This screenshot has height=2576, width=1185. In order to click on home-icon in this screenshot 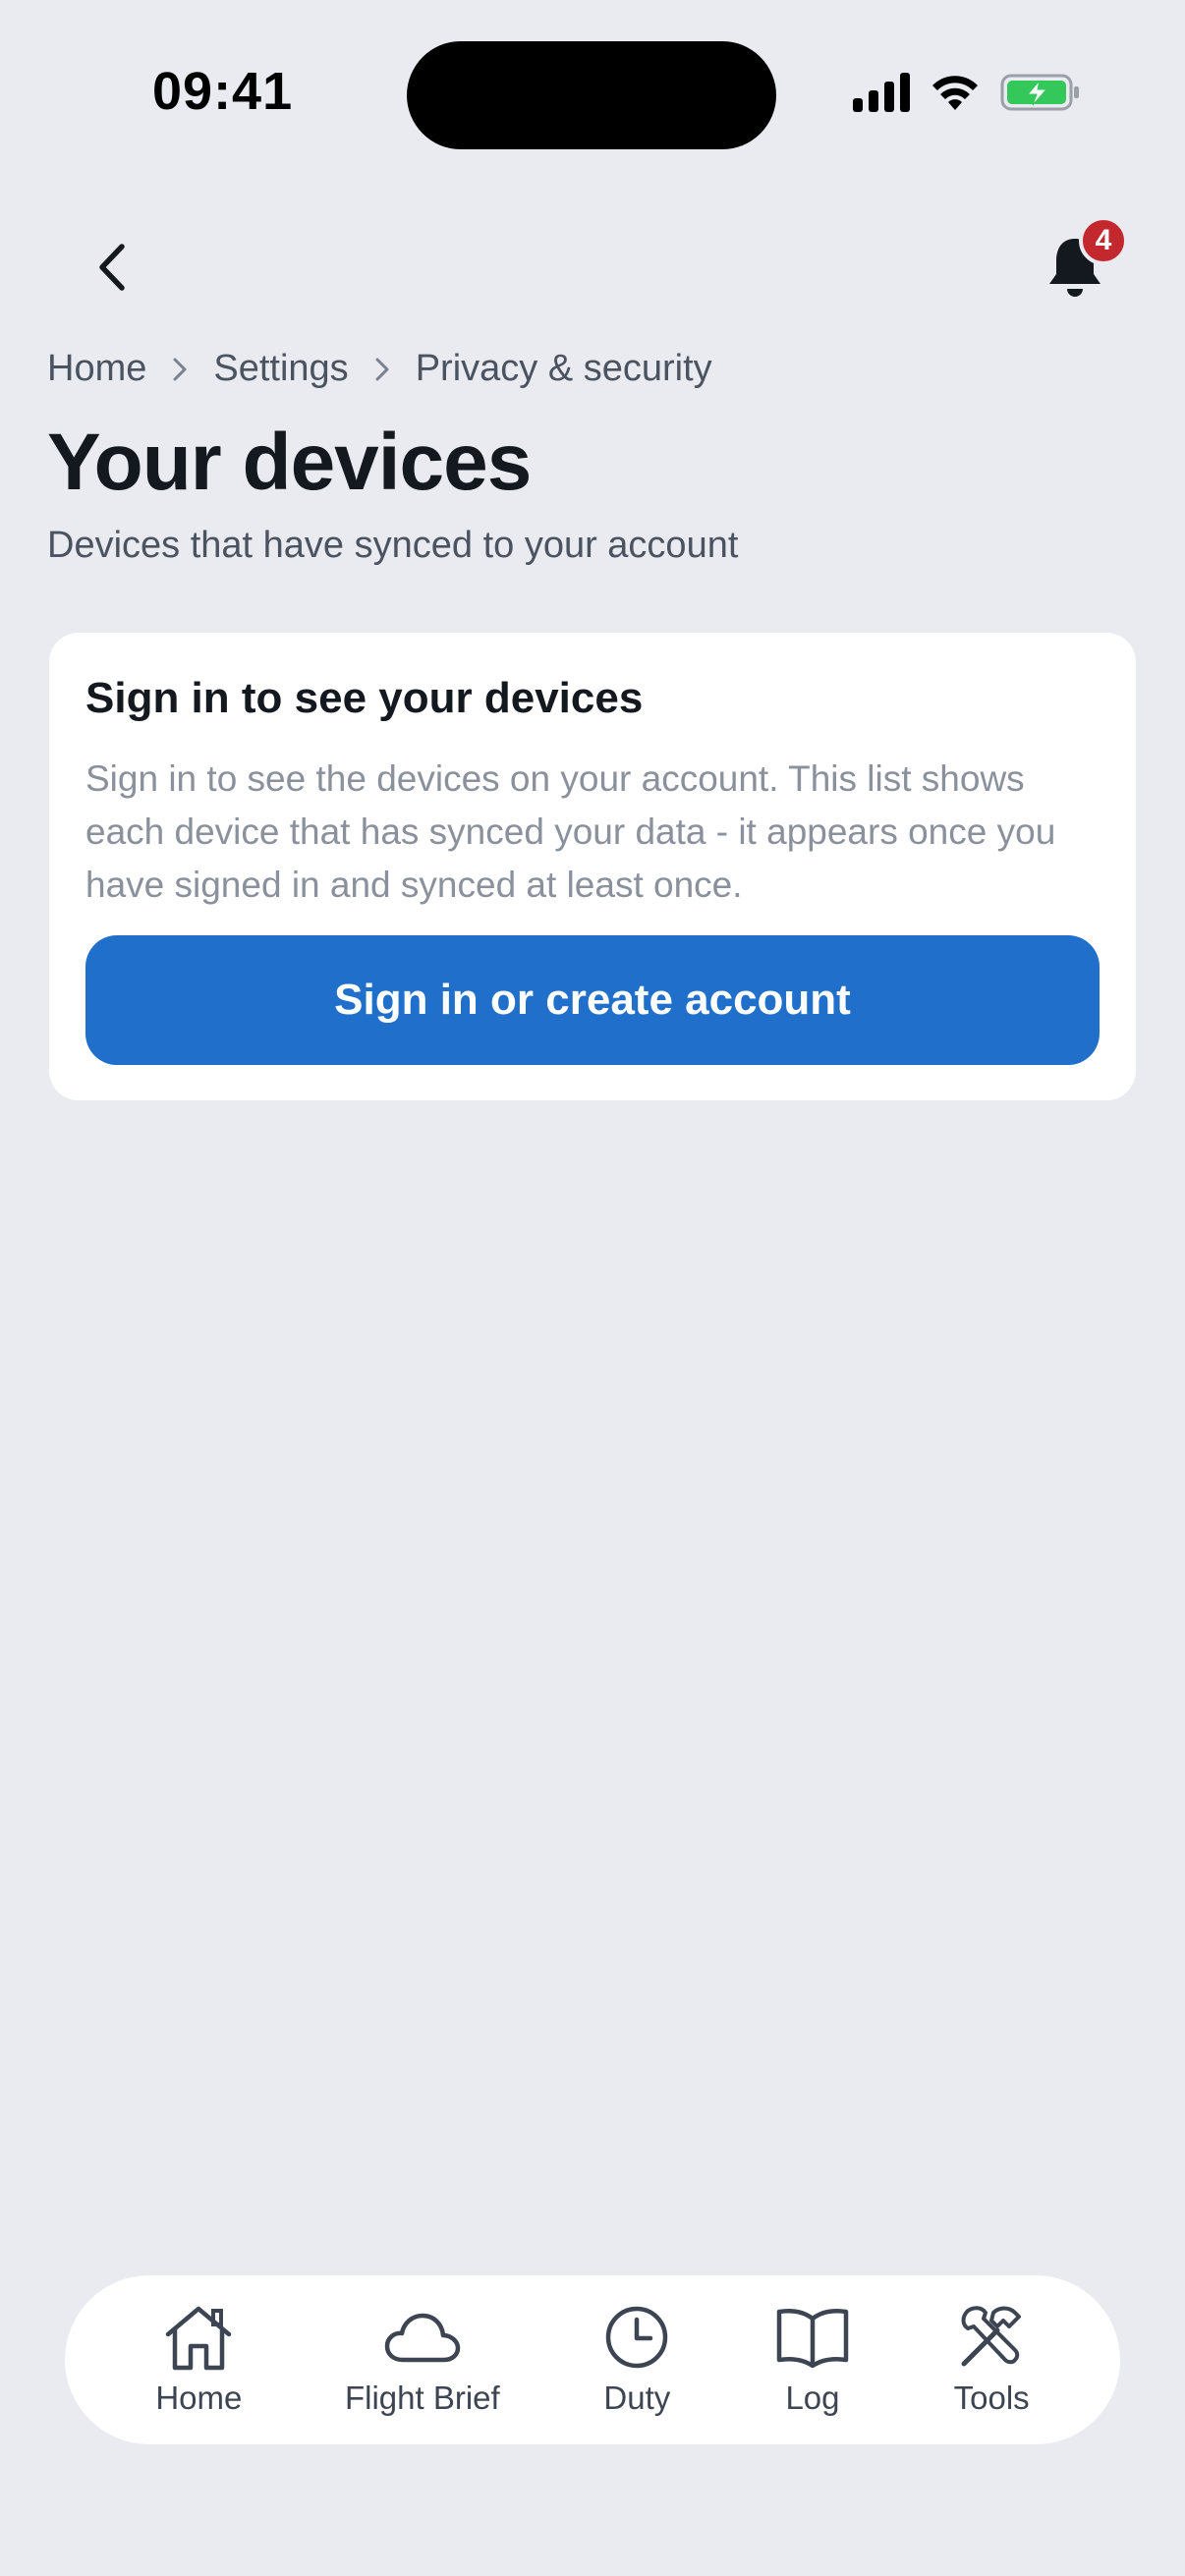, I will do `click(199, 2338)`.